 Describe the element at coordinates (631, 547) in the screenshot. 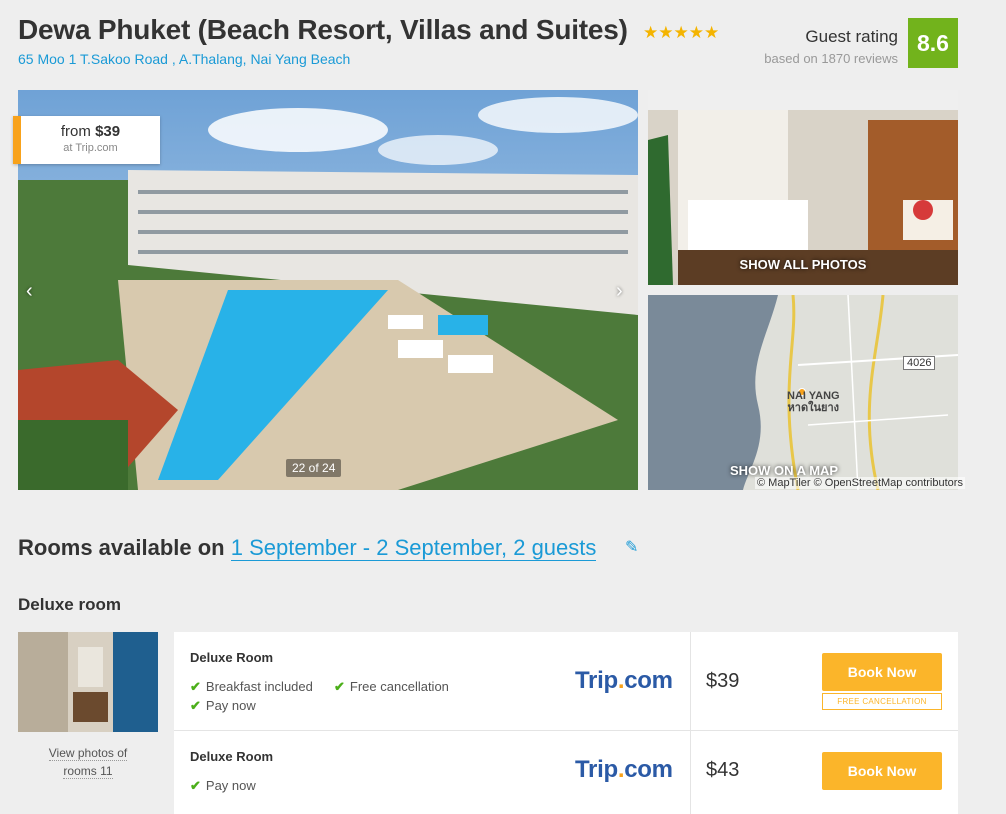

I see `edit-pencil-icon: ✎` at that location.